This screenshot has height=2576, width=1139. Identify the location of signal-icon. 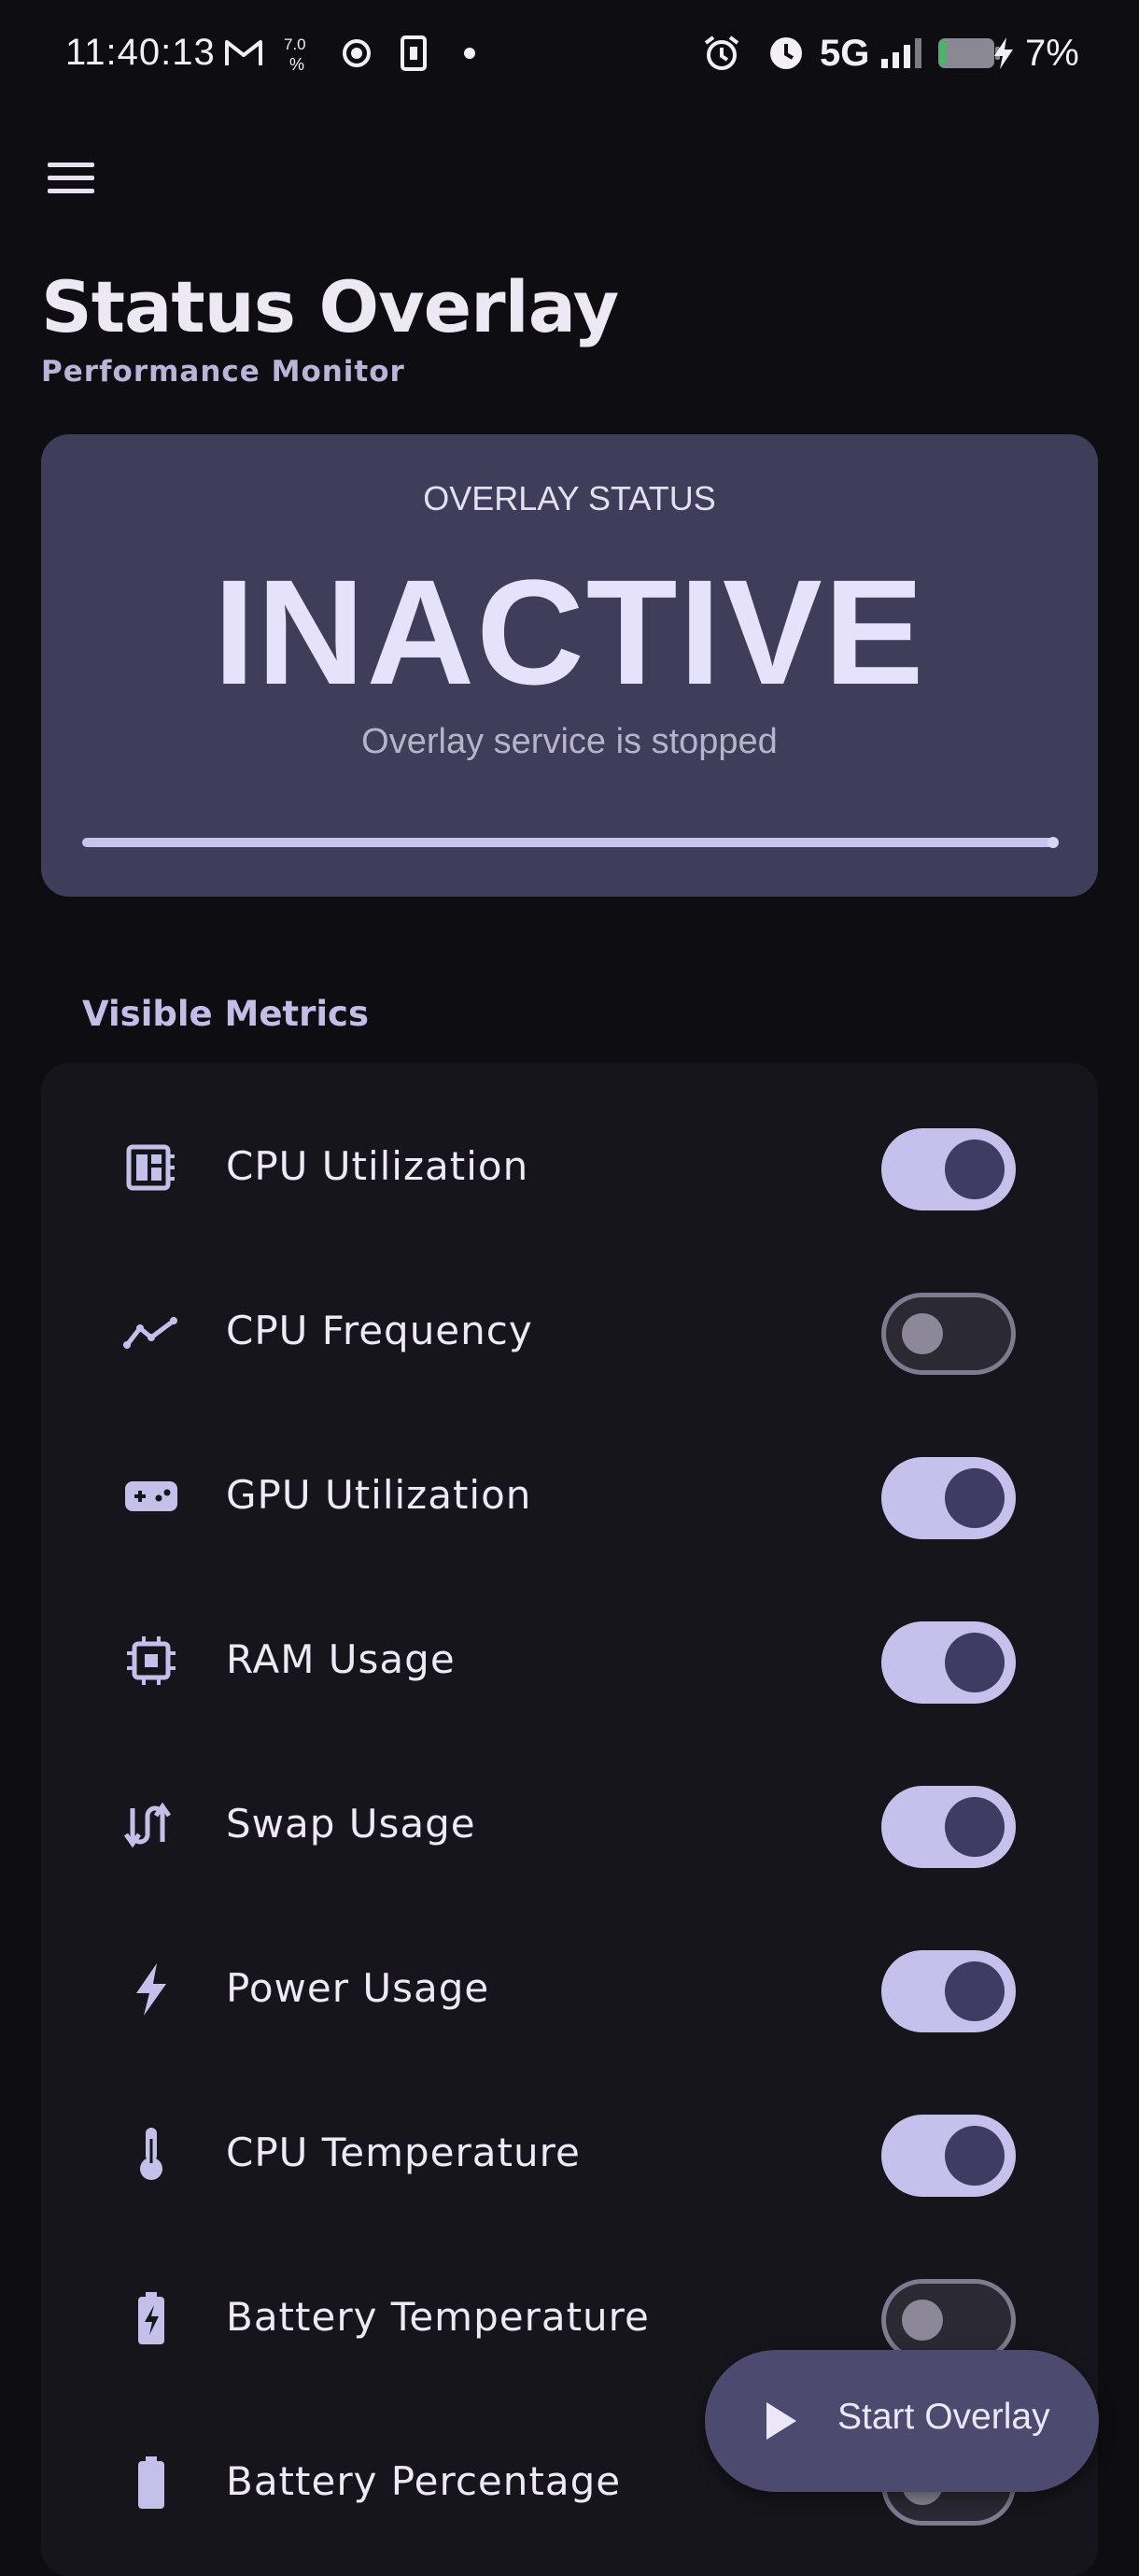
(903, 53).